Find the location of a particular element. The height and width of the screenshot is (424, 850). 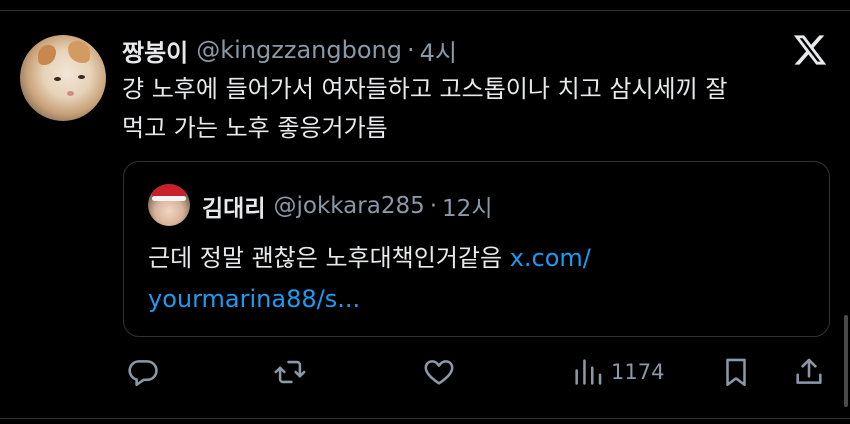

heart-icon is located at coordinates (439, 372).